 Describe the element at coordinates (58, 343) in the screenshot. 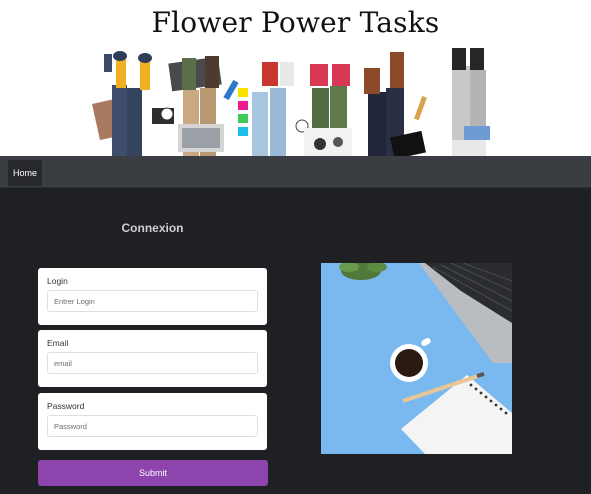

I see `email-label: Email` at that location.